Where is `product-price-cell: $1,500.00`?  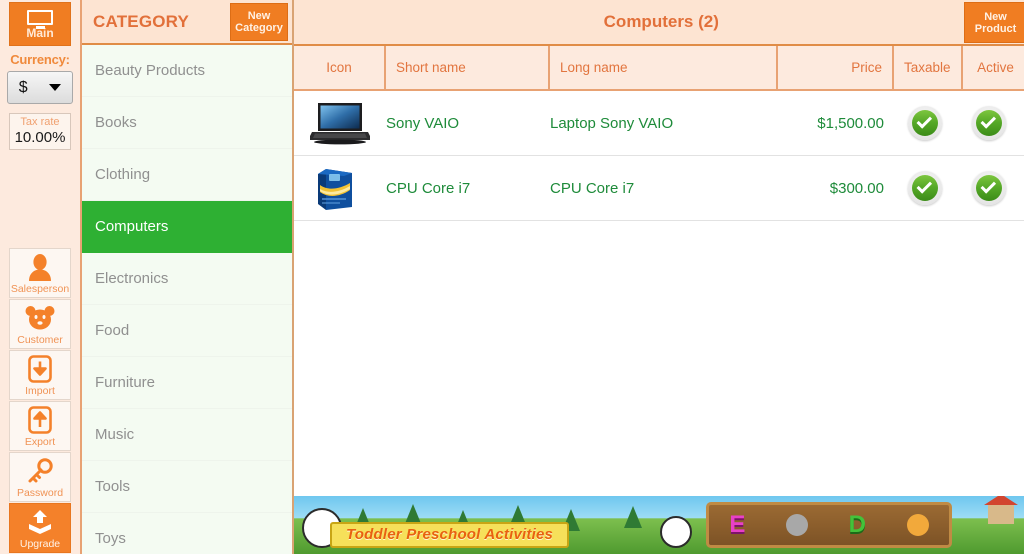
product-price-cell: $1,500.00 is located at coordinates (836, 123).